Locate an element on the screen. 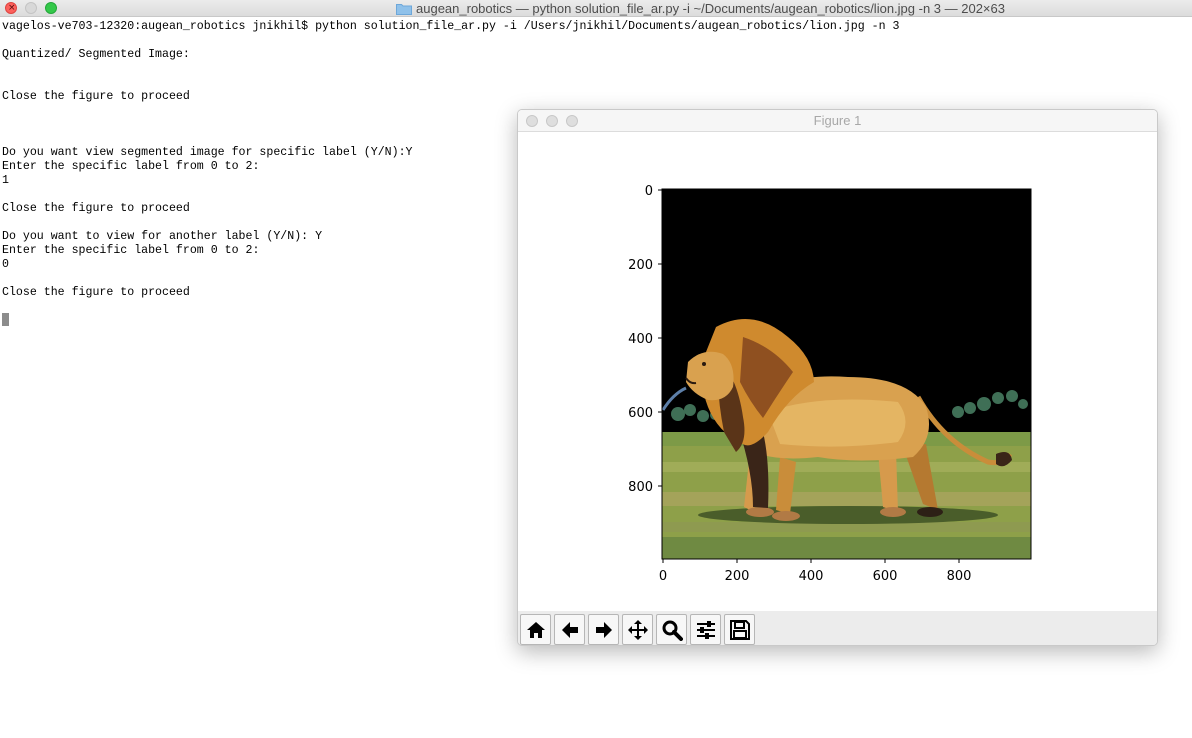  zoom-icon is located at coordinates (672, 630).